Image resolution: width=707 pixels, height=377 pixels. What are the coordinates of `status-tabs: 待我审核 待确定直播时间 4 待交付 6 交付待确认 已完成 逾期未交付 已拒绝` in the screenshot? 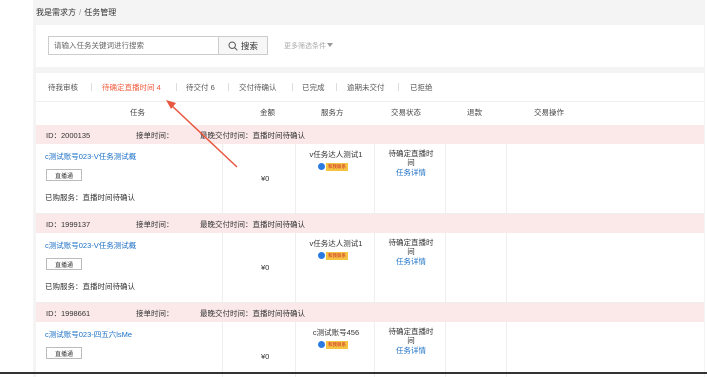 It's located at (370, 87).